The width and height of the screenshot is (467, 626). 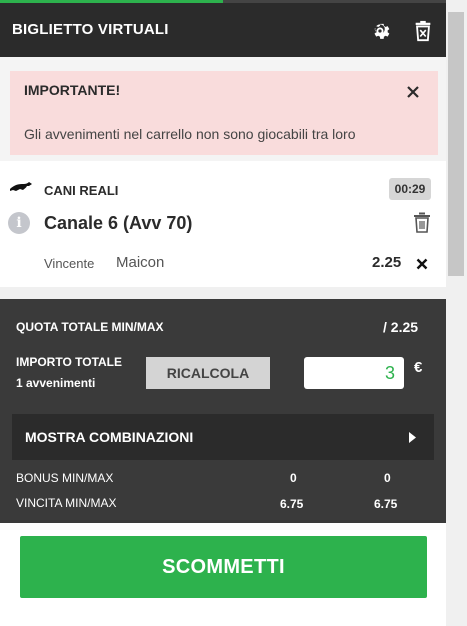 What do you see at coordinates (292, 504) in the screenshot?
I see `vincita-min: 6.75` at bounding box center [292, 504].